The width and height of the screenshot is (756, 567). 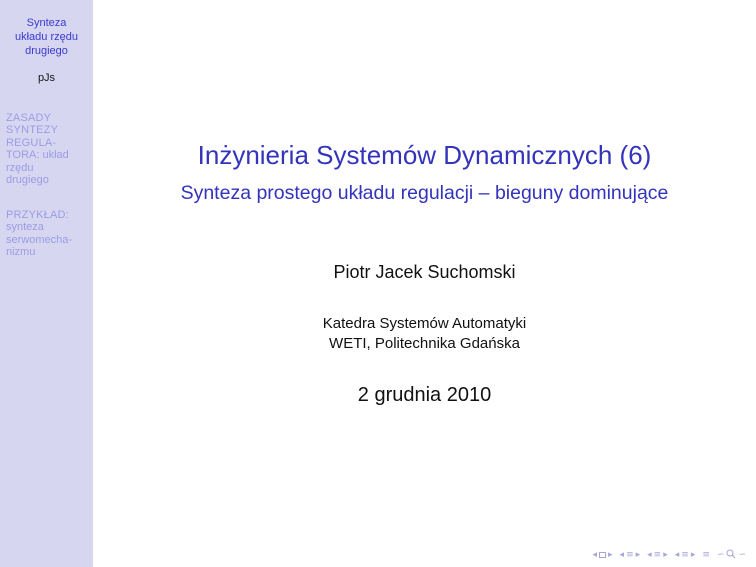 What do you see at coordinates (21, 252) in the screenshot?
I see `sidebar-section-line: nizmu` at bounding box center [21, 252].